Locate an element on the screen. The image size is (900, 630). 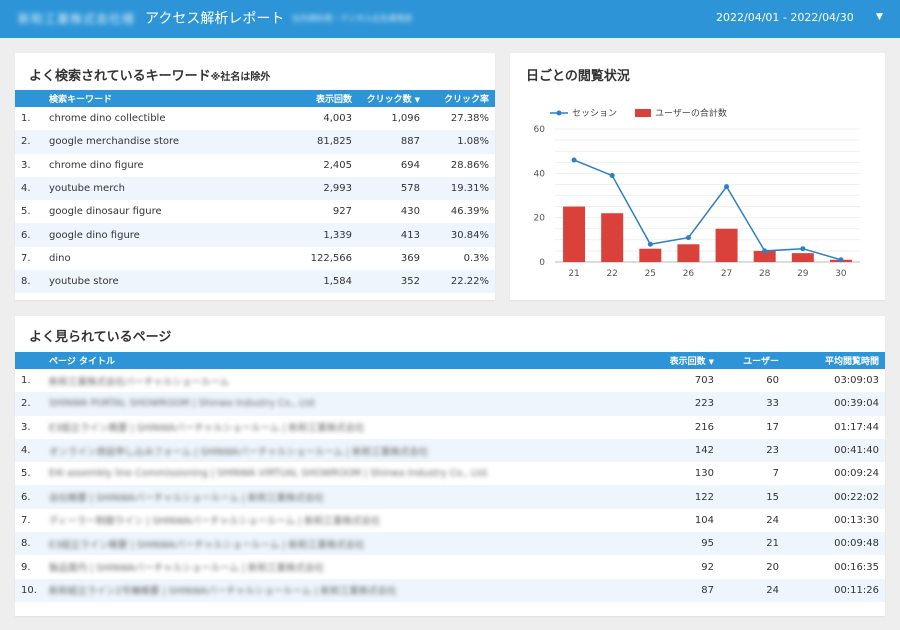
report-title: アクセス解析レポート is located at coordinates (215, 19).